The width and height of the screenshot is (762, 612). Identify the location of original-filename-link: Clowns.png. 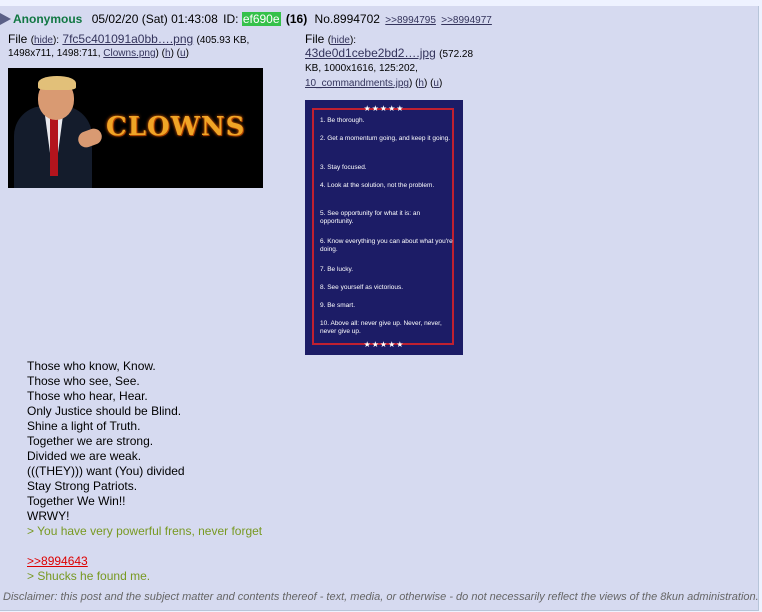
(129, 53).